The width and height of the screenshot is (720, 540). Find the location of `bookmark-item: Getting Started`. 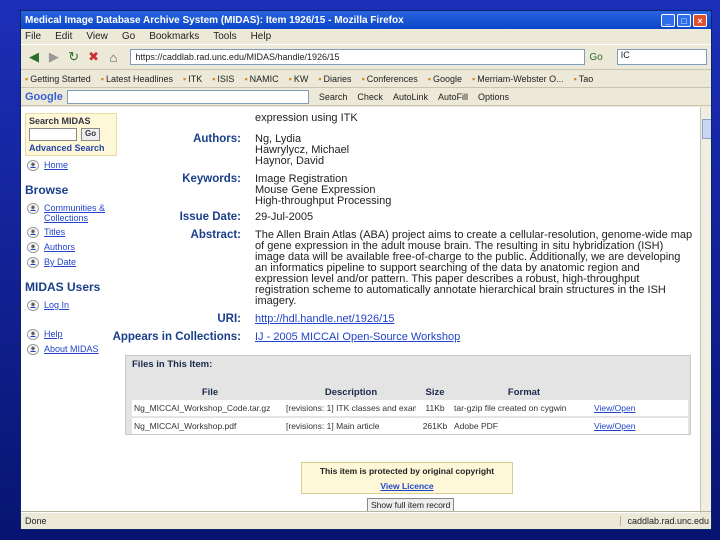

bookmark-item: Getting Started is located at coordinates (58, 79).